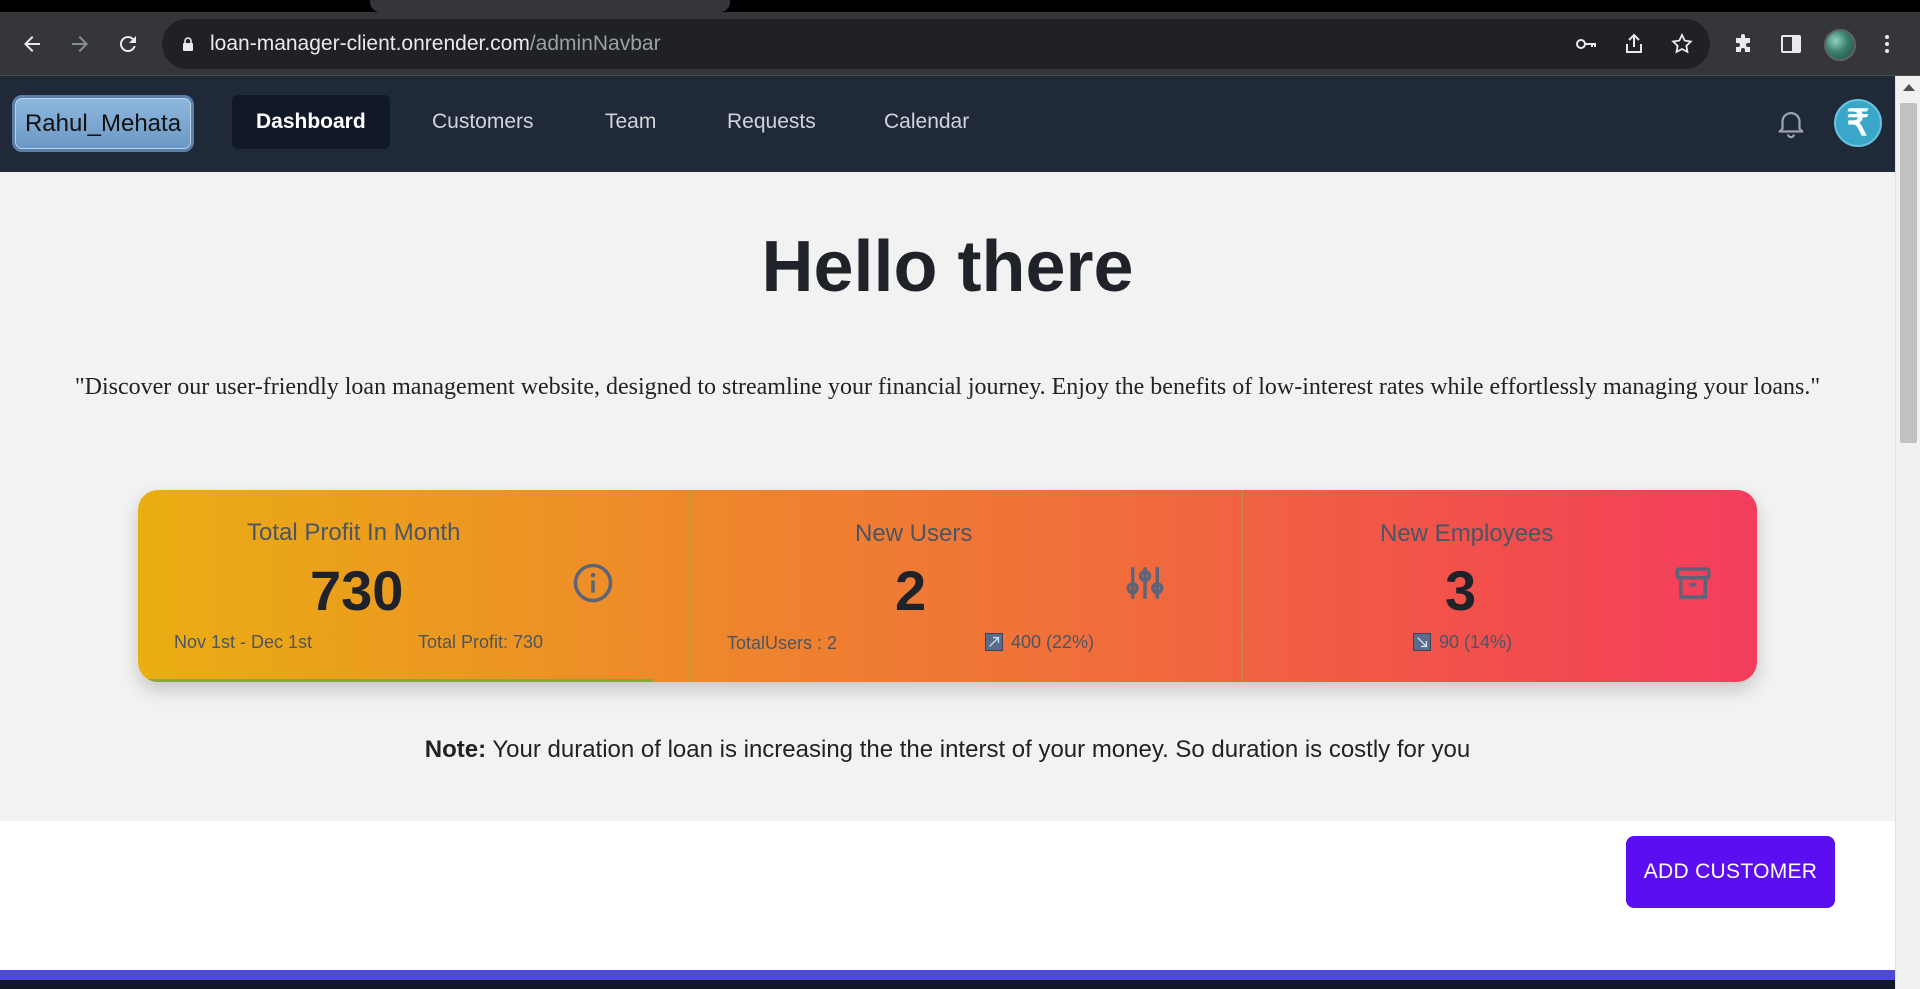 Image resolution: width=1920 pixels, height=989 pixels. I want to click on back-button, so click(32, 44).